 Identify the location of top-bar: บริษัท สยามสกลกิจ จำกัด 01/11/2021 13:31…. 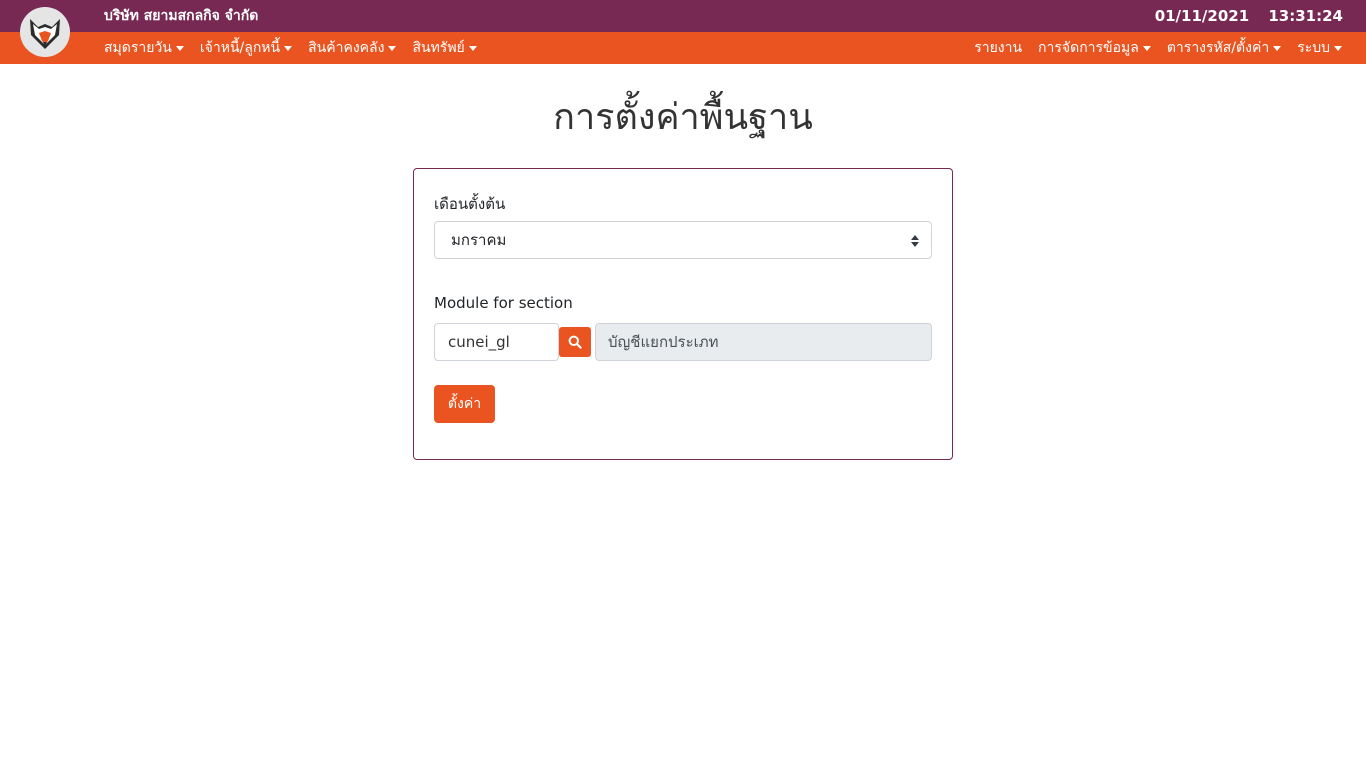
(683, 16).